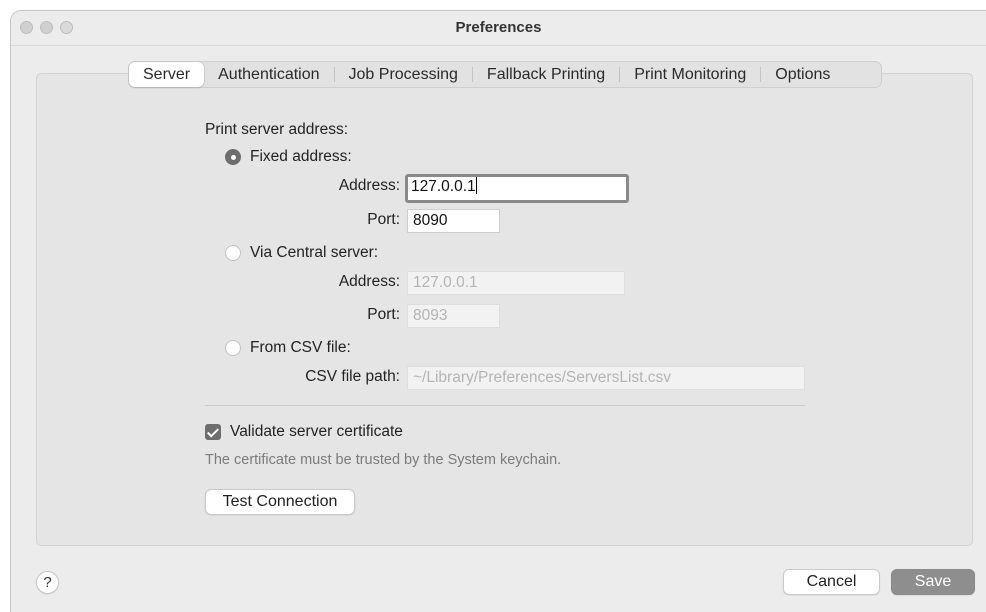  What do you see at coordinates (517, 188) in the screenshot?
I see `fixed-address-input: 127.0.0.1` at bounding box center [517, 188].